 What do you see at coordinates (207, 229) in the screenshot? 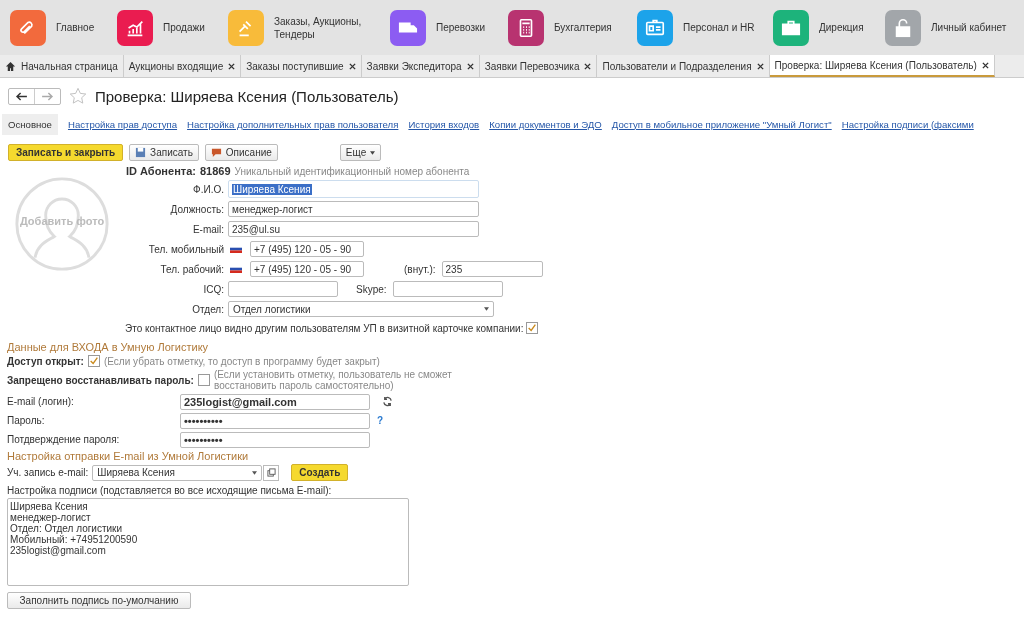
I see `field-label: E-mail:` at bounding box center [207, 229].